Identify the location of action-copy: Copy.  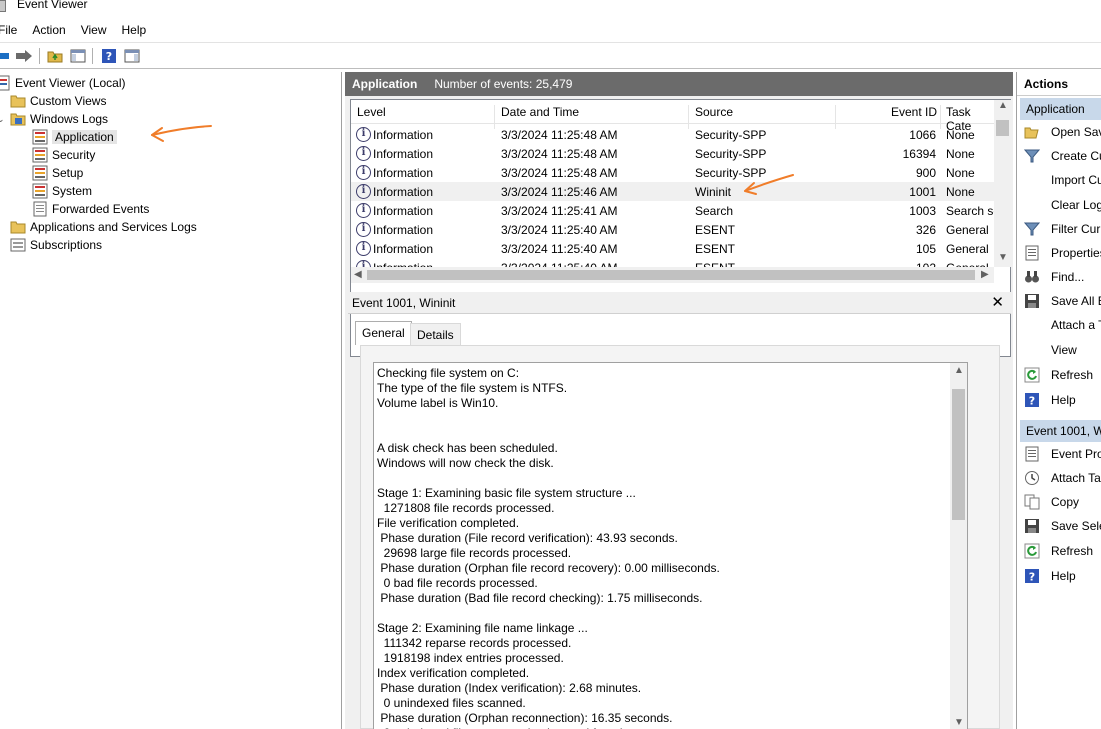
(1051, 502).